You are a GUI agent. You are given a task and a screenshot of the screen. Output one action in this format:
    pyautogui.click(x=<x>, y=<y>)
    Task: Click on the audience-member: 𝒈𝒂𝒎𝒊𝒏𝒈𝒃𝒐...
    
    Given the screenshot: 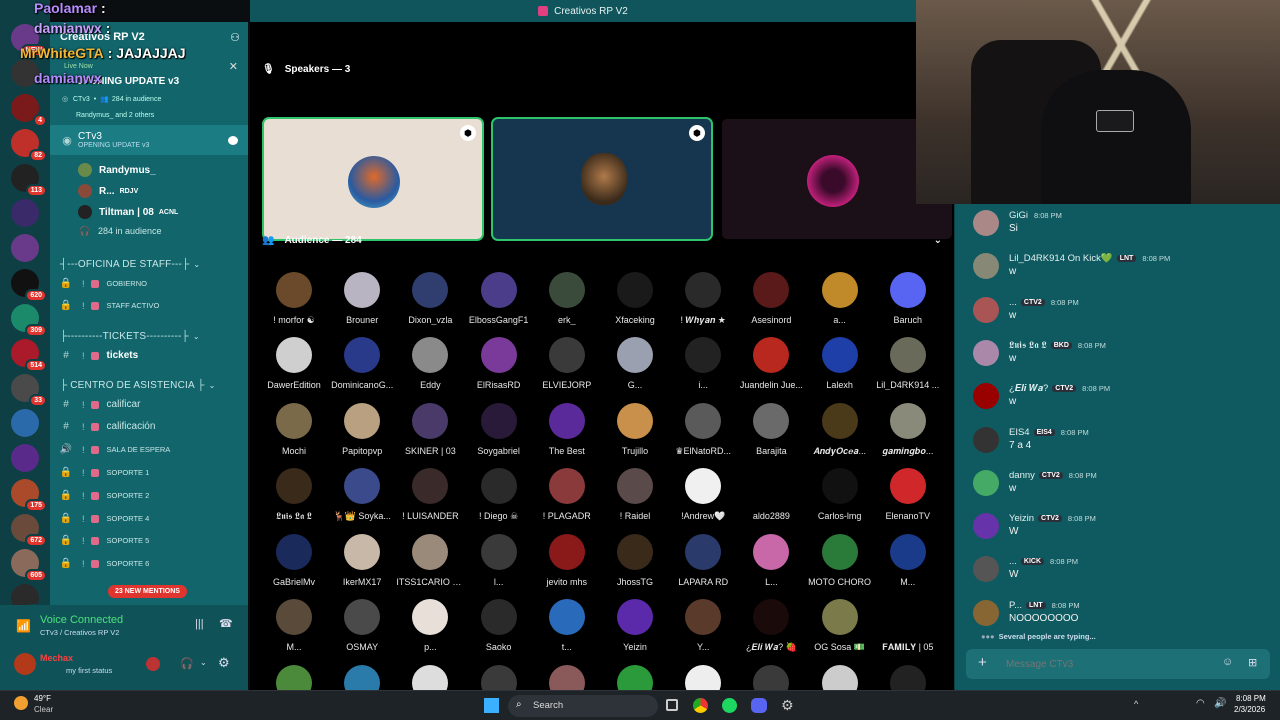 What is the action you would take?
    pyautogui.click(x=908, y=429)
    